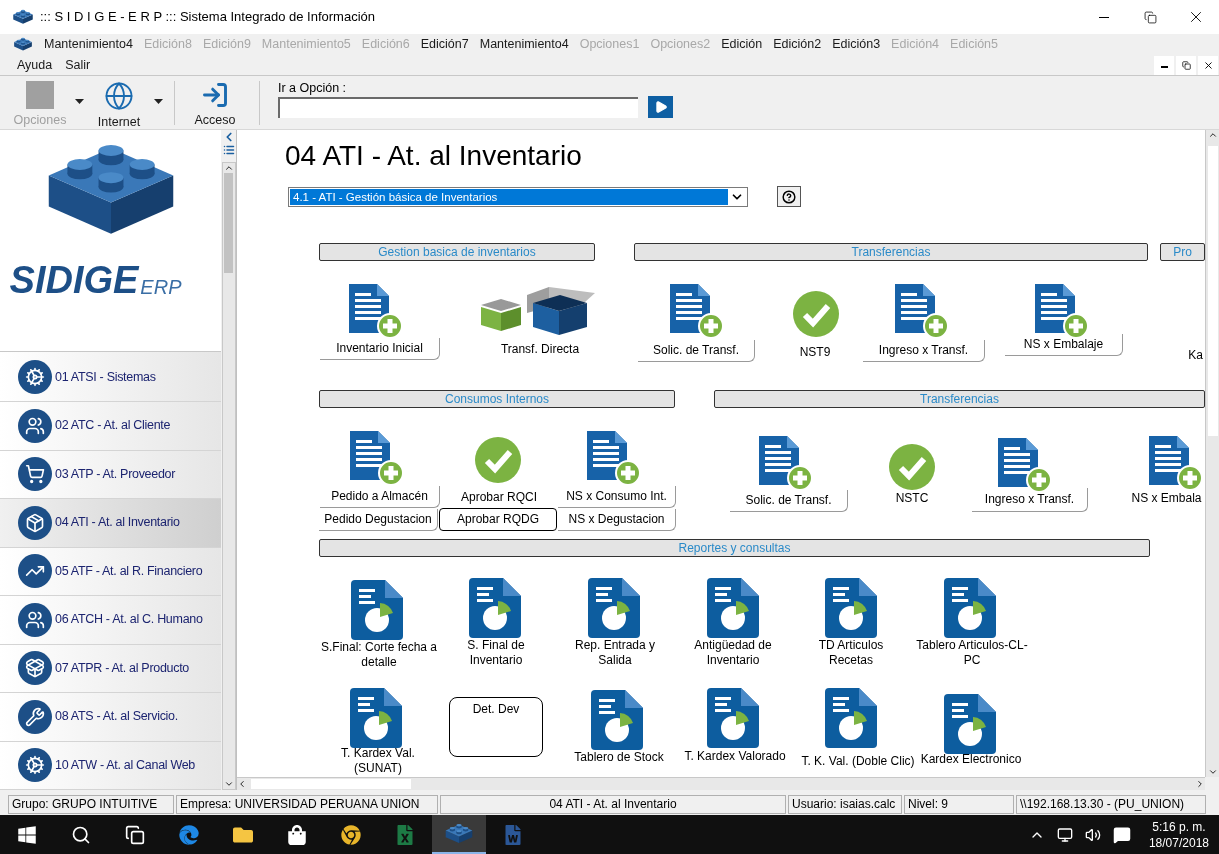 This screenshot has height=854, width=1219. What do you see at coordinates (215, 95) in the screenshot?
I see `door-enter-icon` at bounding box center [215, 95].